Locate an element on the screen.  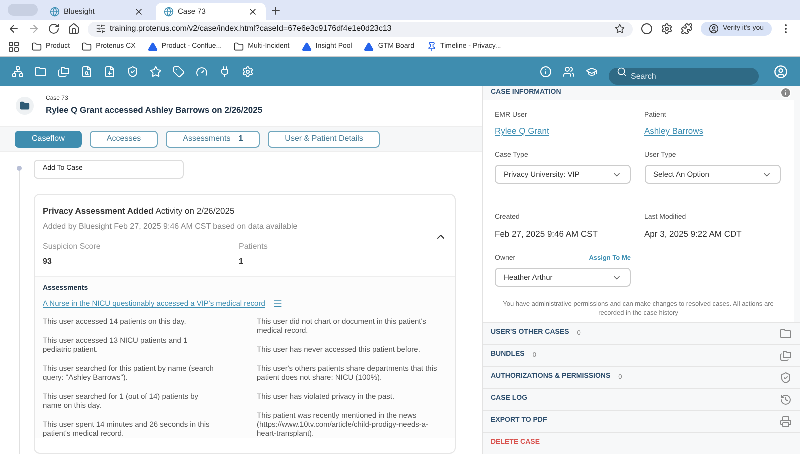
activity-title: Privacy Assessment Added Activity on 2/26/2025 is located at coordinates (139, 211).